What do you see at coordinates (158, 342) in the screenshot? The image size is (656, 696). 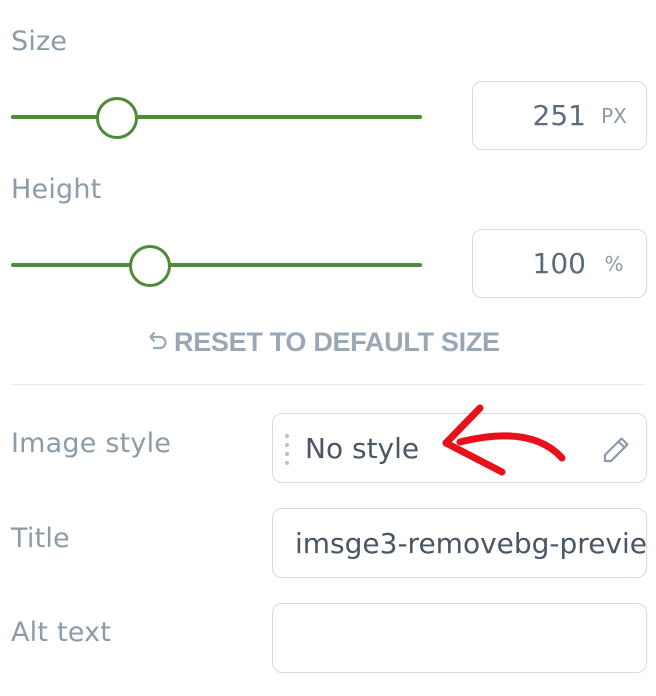 I see `undo-icon` at bounding box center [158, 342].